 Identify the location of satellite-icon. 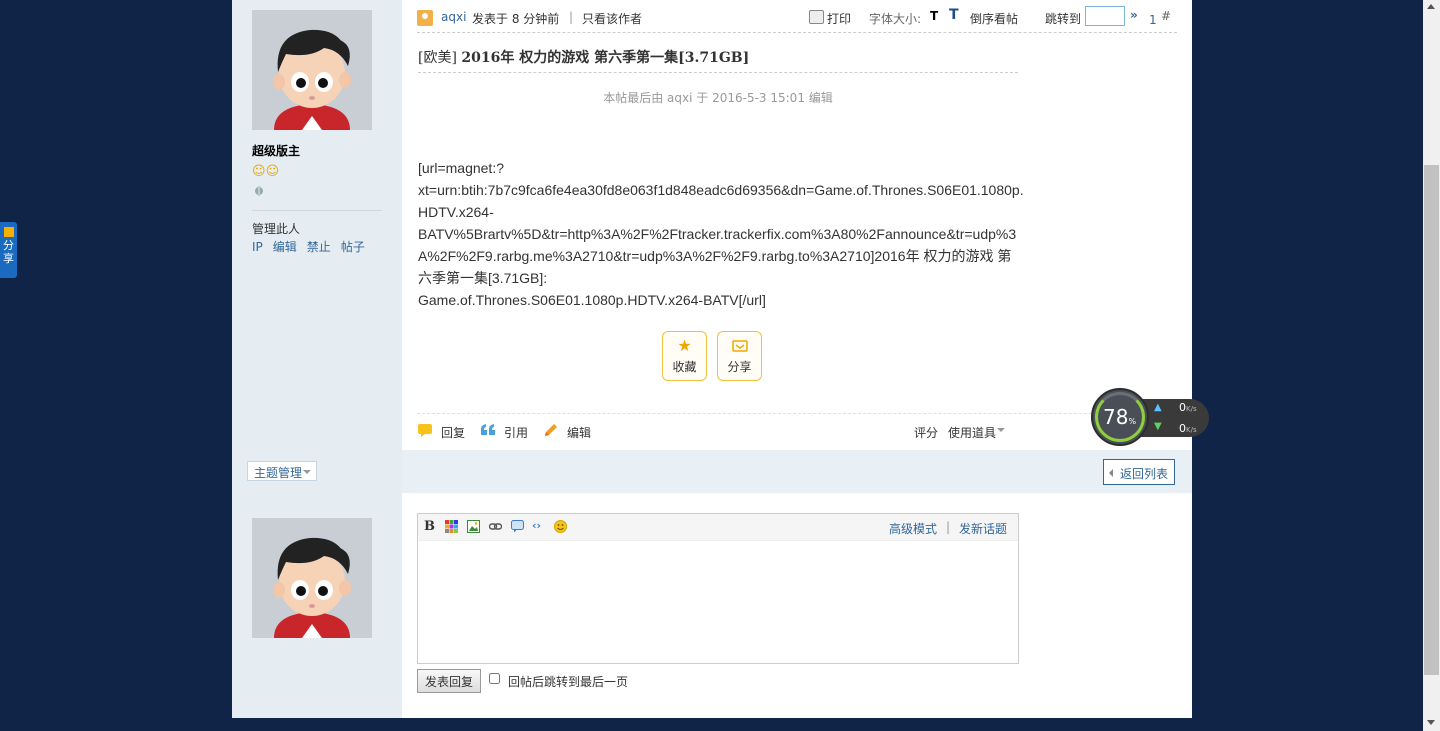
(259, 191).